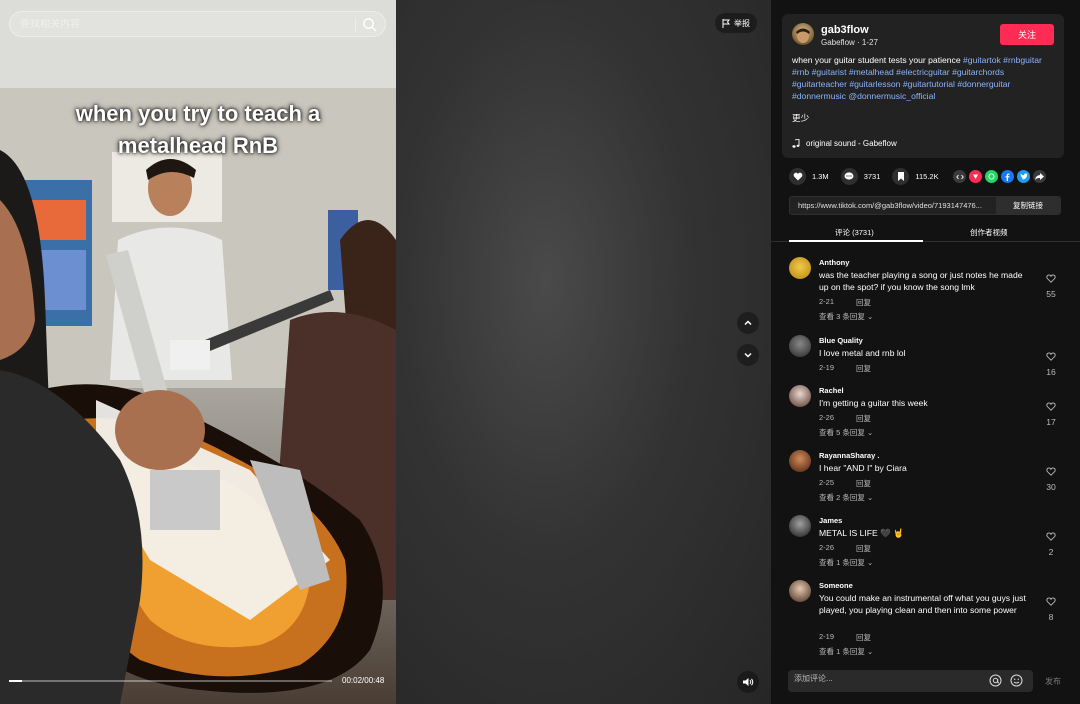 Image resolution: width=1080 pixels, height=704 pixels. What do you see at coordinates (748, 682) in the screenshot?
I see `volume-button` at bounding box center [748, 682].